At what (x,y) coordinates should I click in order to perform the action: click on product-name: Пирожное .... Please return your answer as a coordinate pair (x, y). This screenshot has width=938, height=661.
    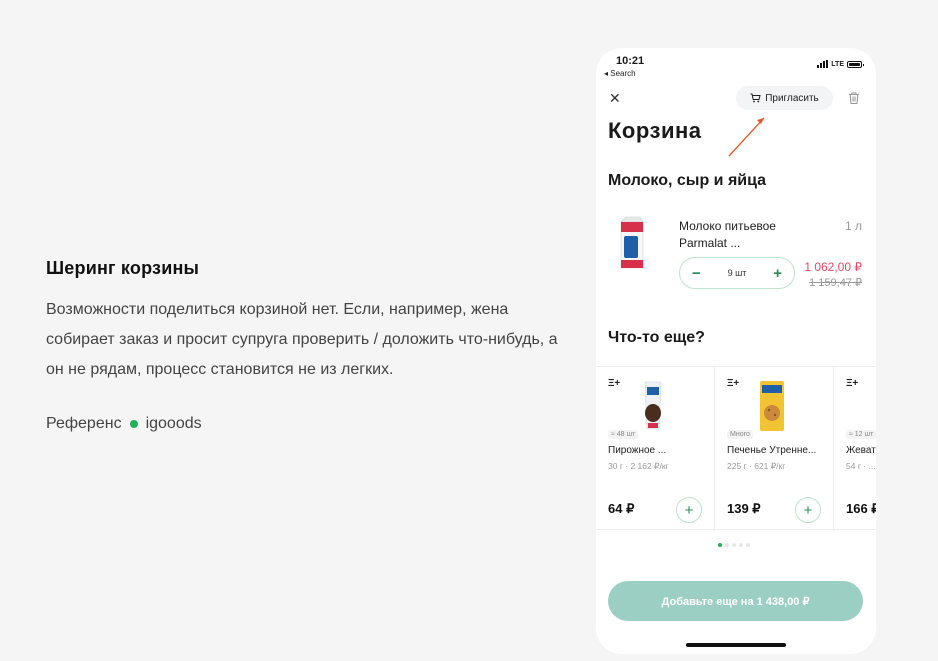
    Looking at the image, I should click on (658, 450).